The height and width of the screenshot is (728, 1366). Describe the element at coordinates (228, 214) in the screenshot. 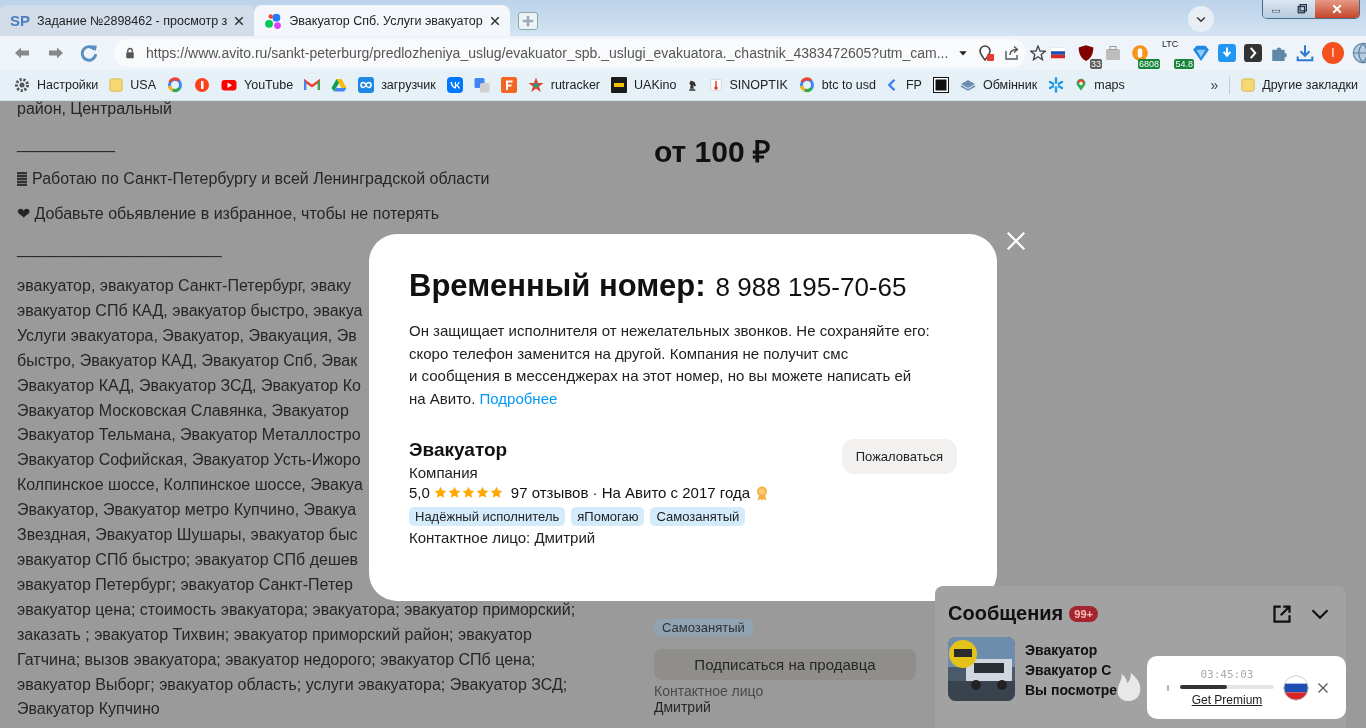

I see `description-text: ❤ Добавьте обьявление в избранное, чтобы не потерять` at that location.